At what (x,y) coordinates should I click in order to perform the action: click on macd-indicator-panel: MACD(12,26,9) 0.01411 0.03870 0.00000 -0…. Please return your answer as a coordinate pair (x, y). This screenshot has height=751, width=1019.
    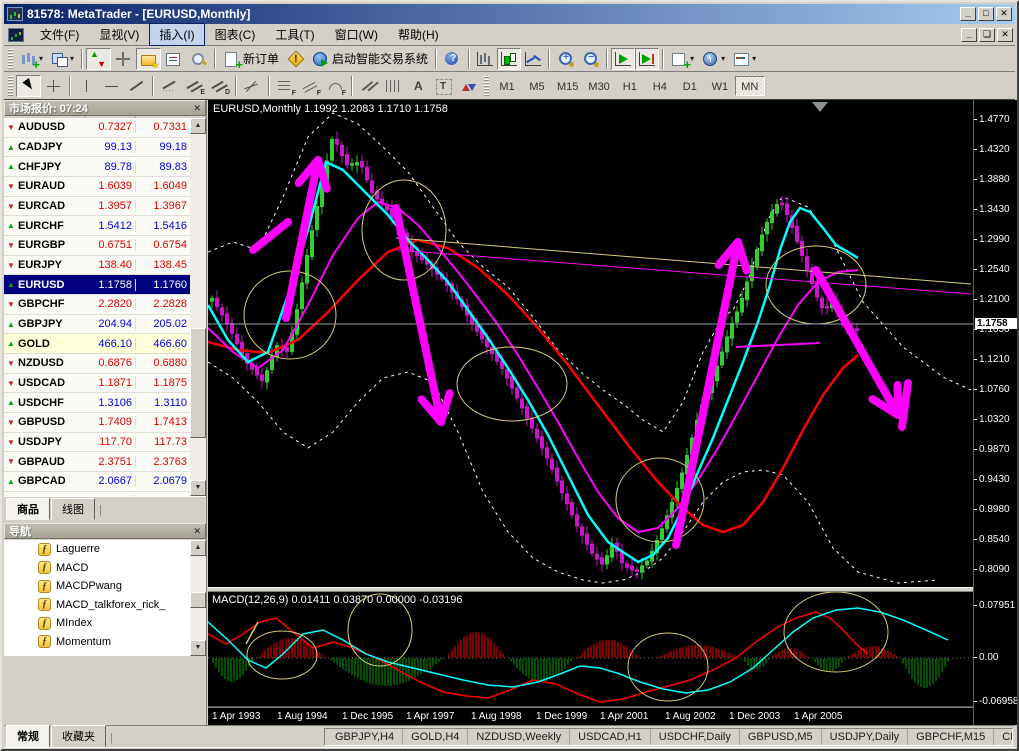
    Looking at the image, I should click on (590, 649).